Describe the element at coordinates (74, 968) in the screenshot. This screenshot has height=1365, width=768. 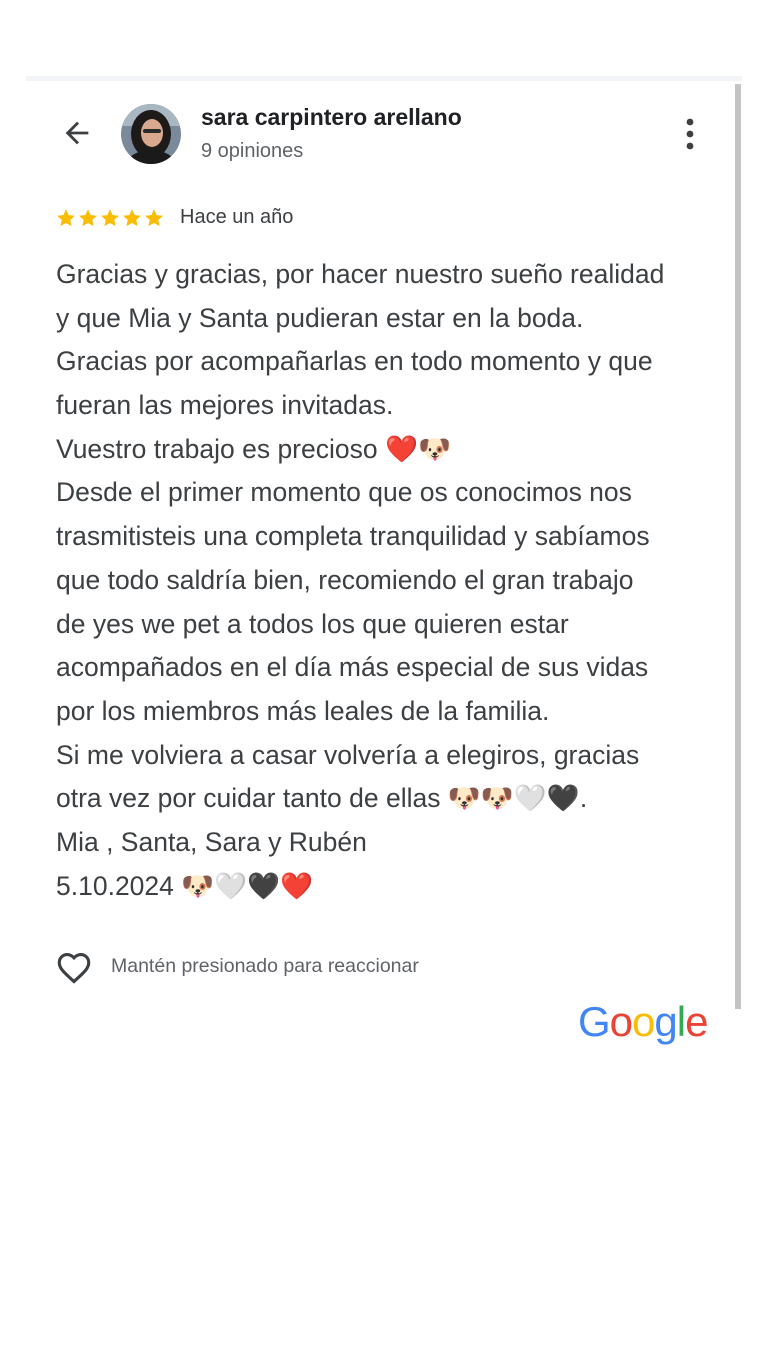
I see `heart-outline-icon` at that location.